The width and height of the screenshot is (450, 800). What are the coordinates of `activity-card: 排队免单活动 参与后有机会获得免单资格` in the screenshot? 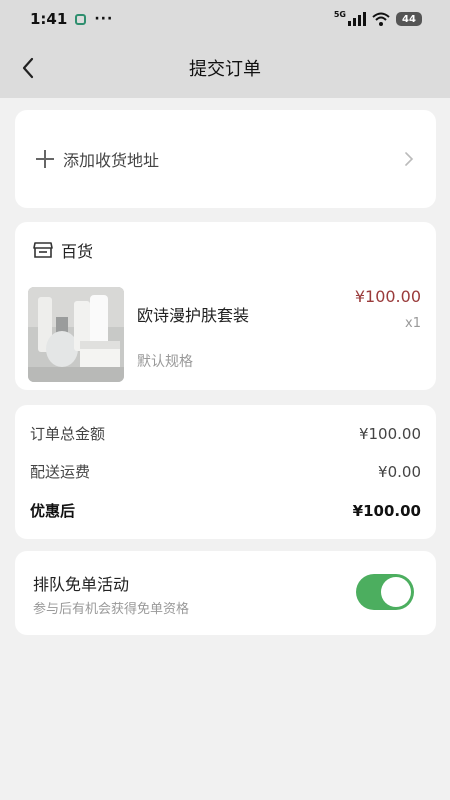 It's located at (225, 593).